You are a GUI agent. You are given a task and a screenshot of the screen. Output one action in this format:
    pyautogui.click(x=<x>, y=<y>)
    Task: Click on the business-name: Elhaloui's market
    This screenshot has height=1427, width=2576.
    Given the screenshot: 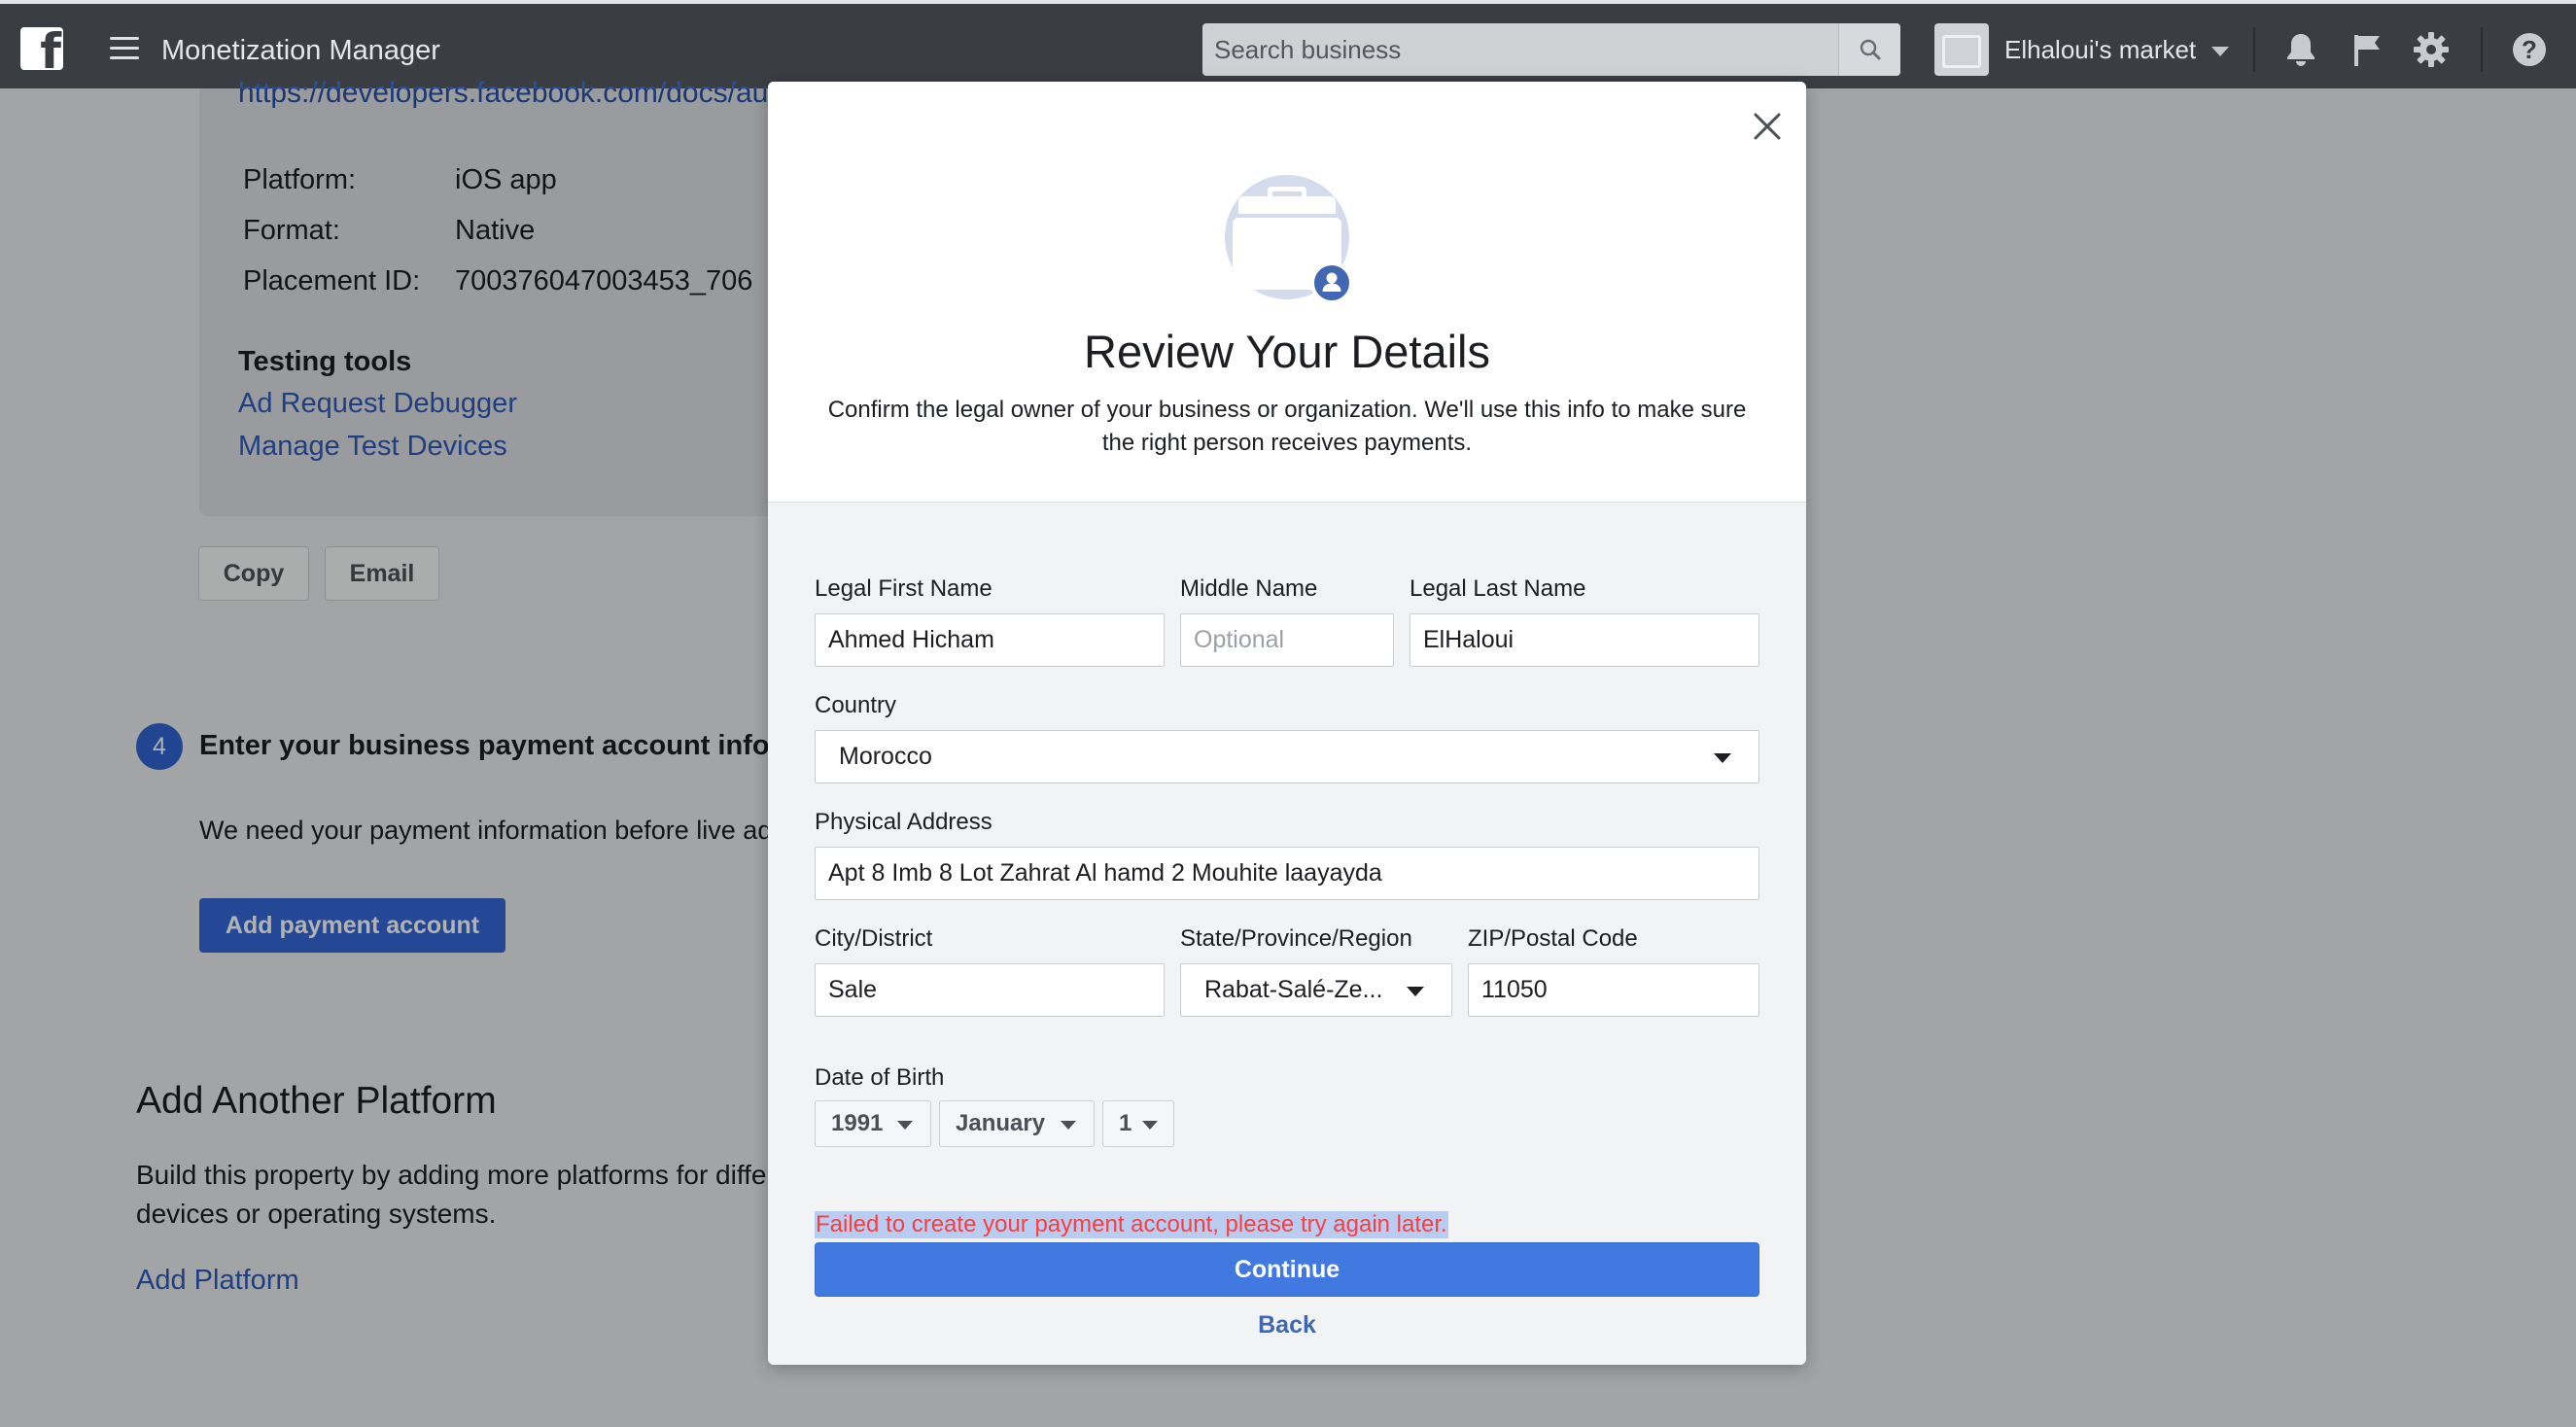 What is the action you would take?
    pyautogui.click(x=2100, y=49)
    